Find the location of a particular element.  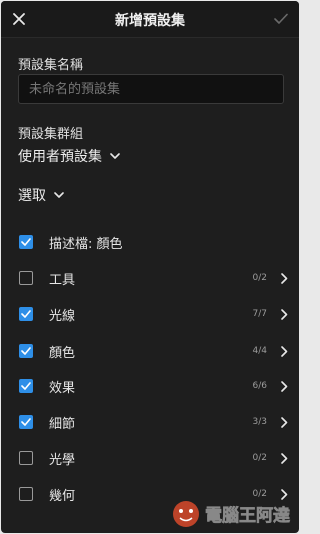

top-bar: 新增預設集 is located at coordinates (150, 19).